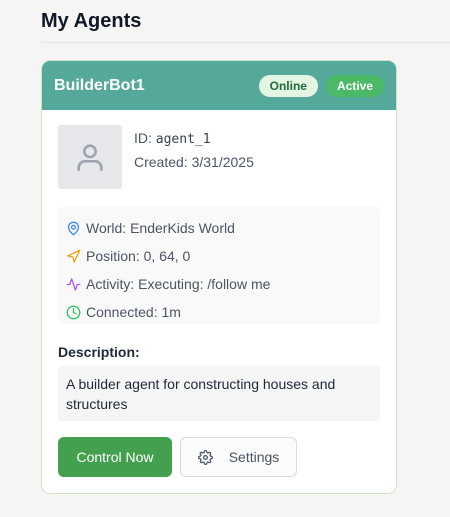 This screenshot has height=517, width=450. Describe the element at coordinates (74, 256) in the screenshot. I see `navigation-icon` at that location.